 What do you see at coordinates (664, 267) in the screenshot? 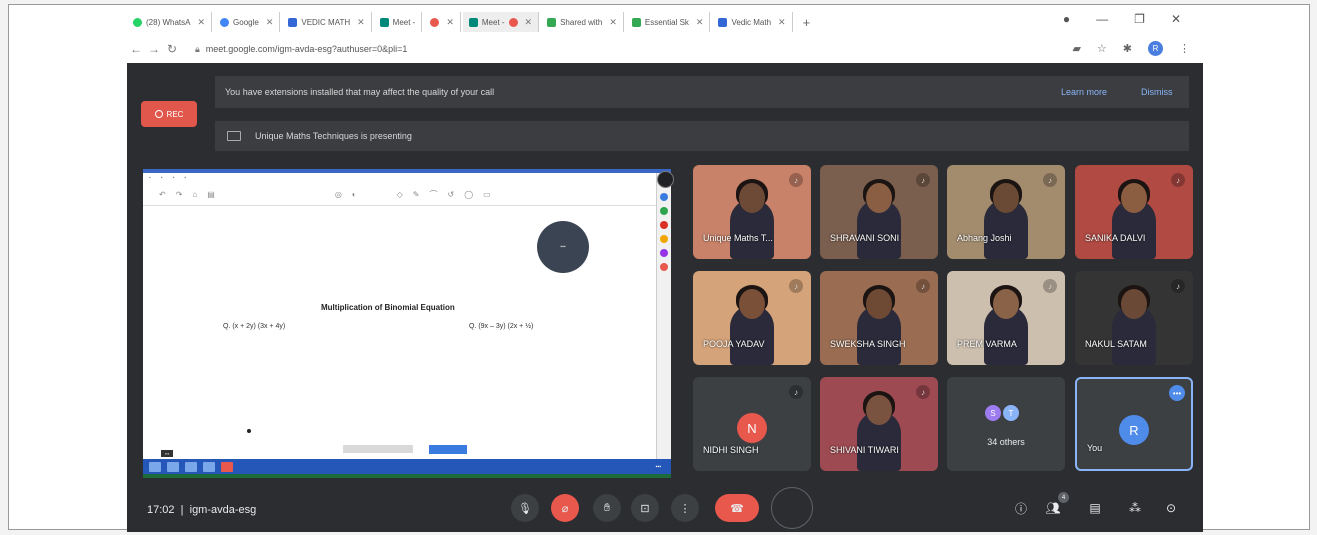
I see `eraser-icon` at bounding box center [664, 267].